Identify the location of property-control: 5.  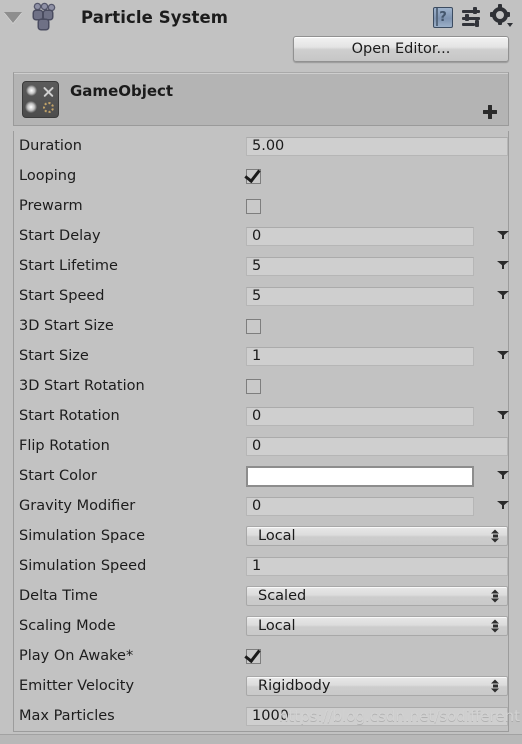
(360, 266).